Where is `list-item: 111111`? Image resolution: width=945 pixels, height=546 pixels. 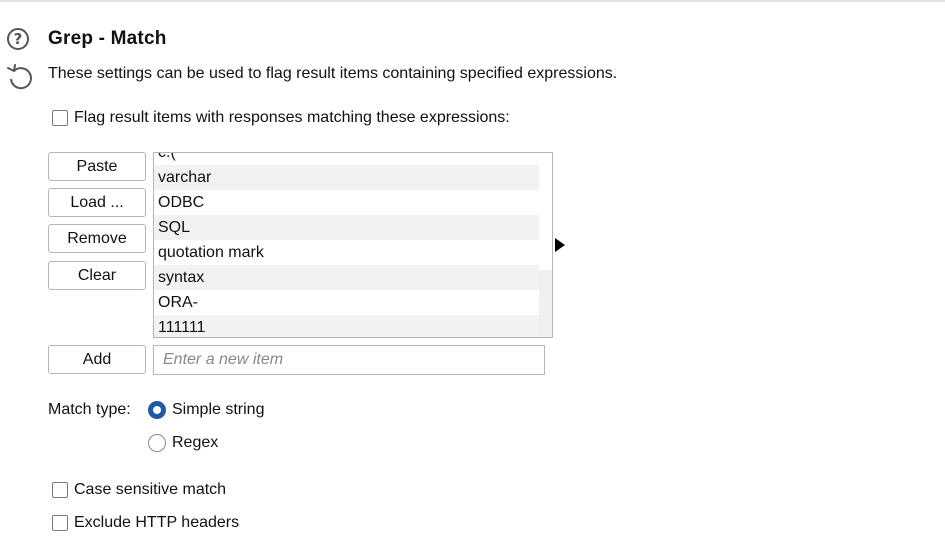 list-item: 111111 is located at coordinates (346, 326).